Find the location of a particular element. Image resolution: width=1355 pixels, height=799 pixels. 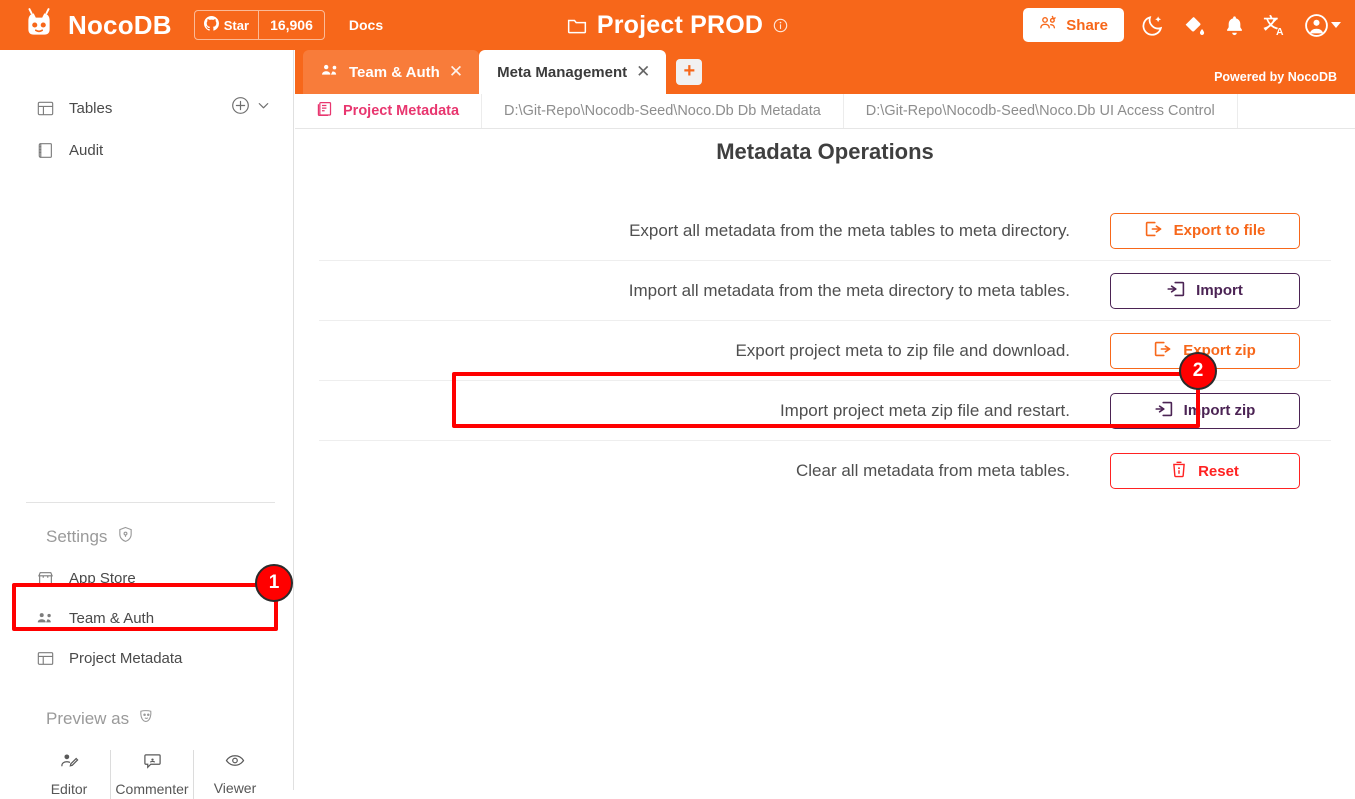

github-star-button: Star 16,906 is located at coordinates (259, 25).